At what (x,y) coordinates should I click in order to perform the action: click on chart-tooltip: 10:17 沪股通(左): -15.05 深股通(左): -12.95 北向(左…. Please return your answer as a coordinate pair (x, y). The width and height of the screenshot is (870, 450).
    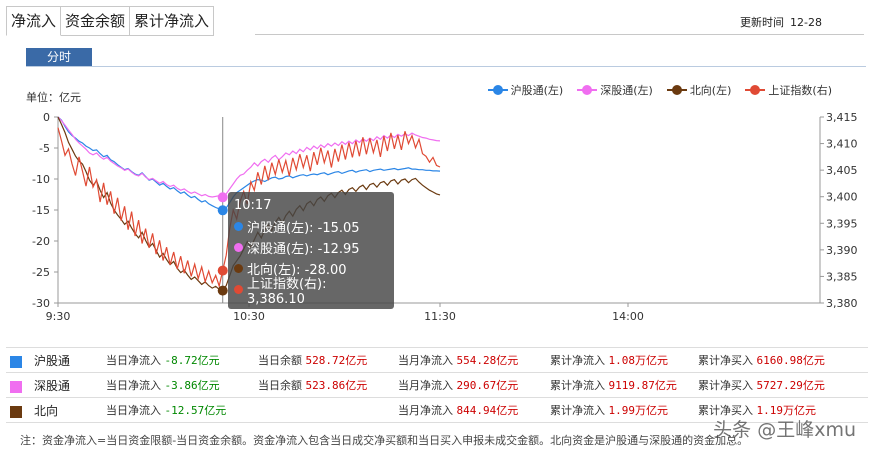
    Looking at the image, I should click on (311, 250).